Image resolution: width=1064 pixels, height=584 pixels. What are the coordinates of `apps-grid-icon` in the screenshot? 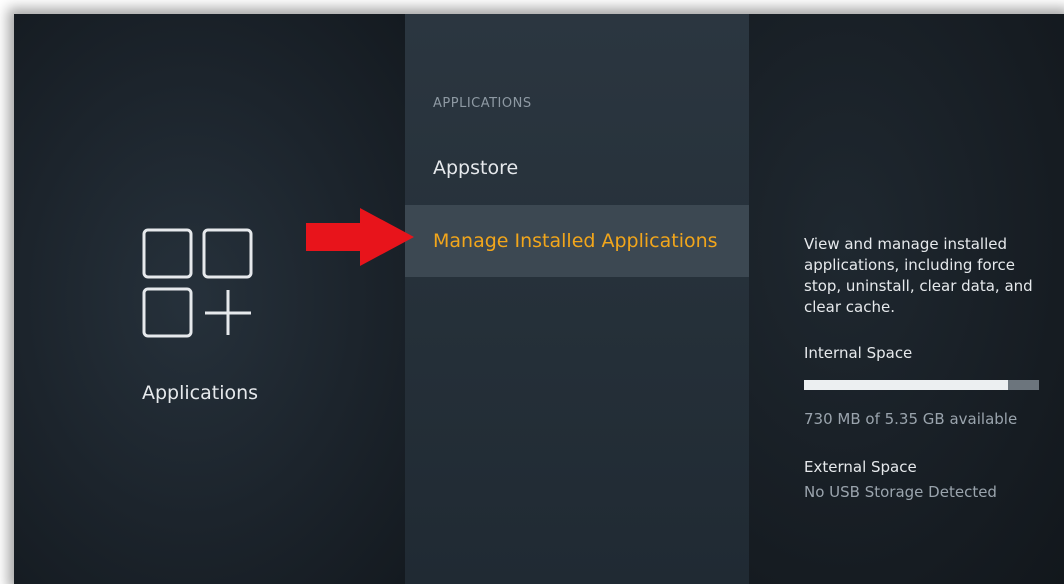 It's located at (197, 283).